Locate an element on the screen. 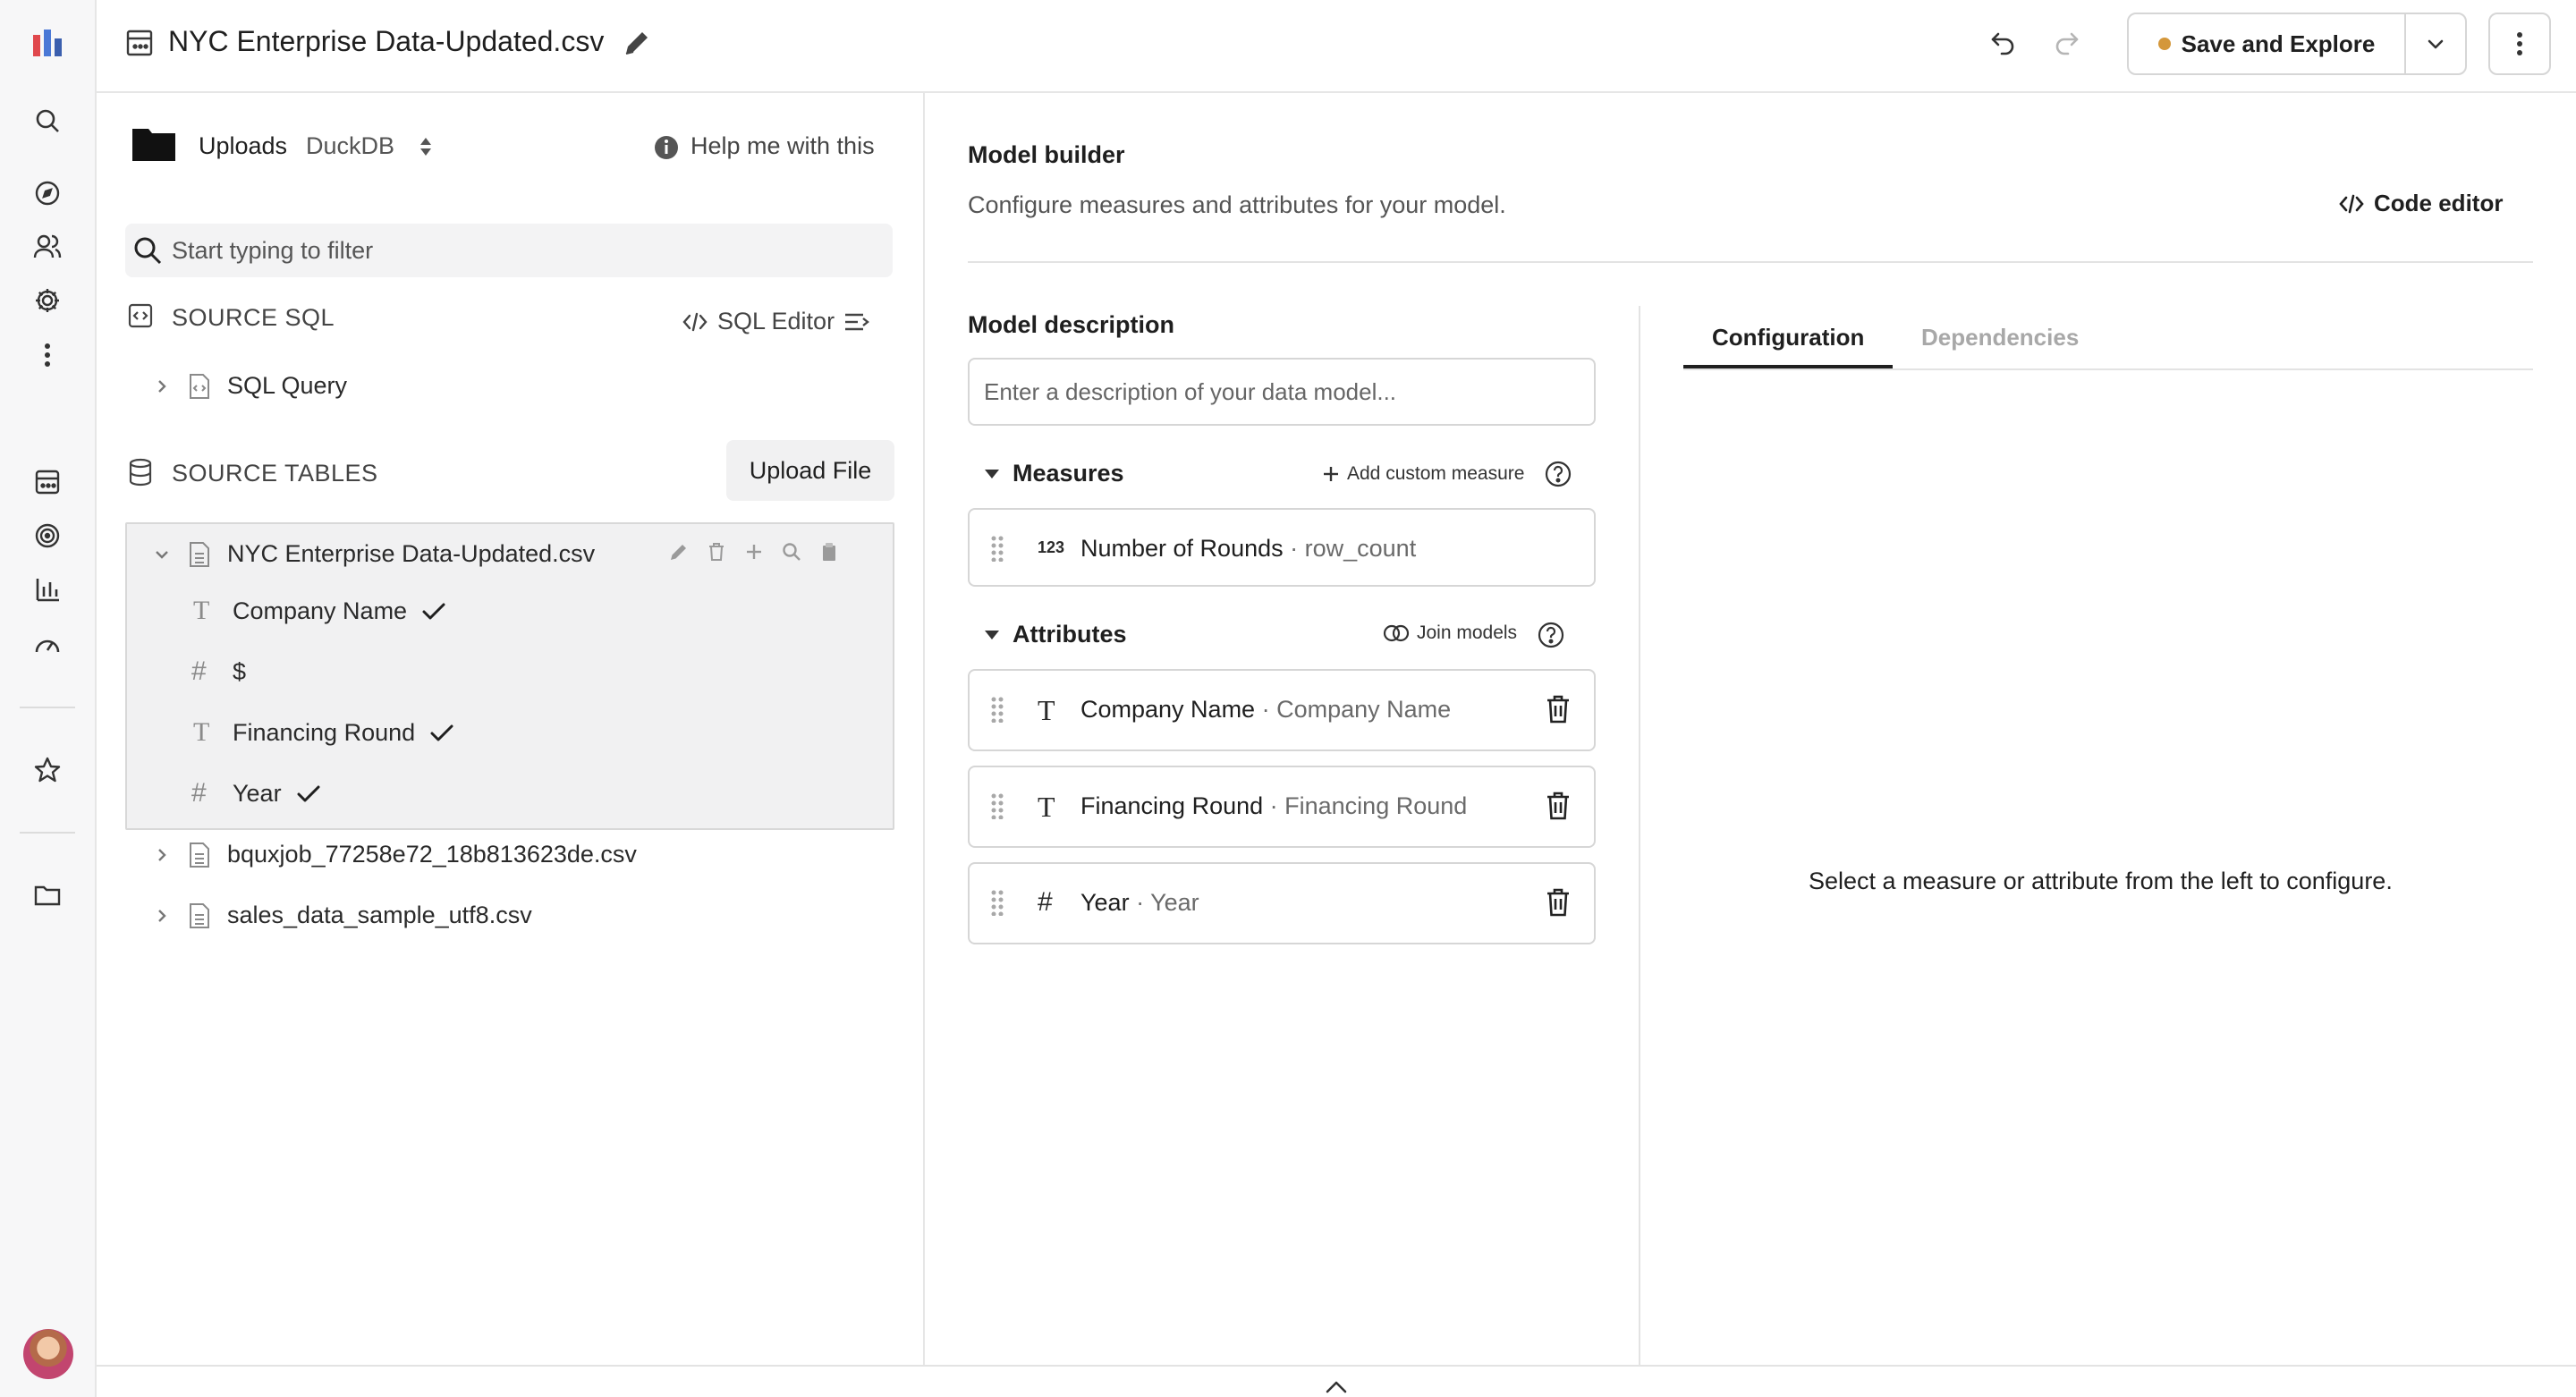  filter-input is located at coordinates (520, 250).